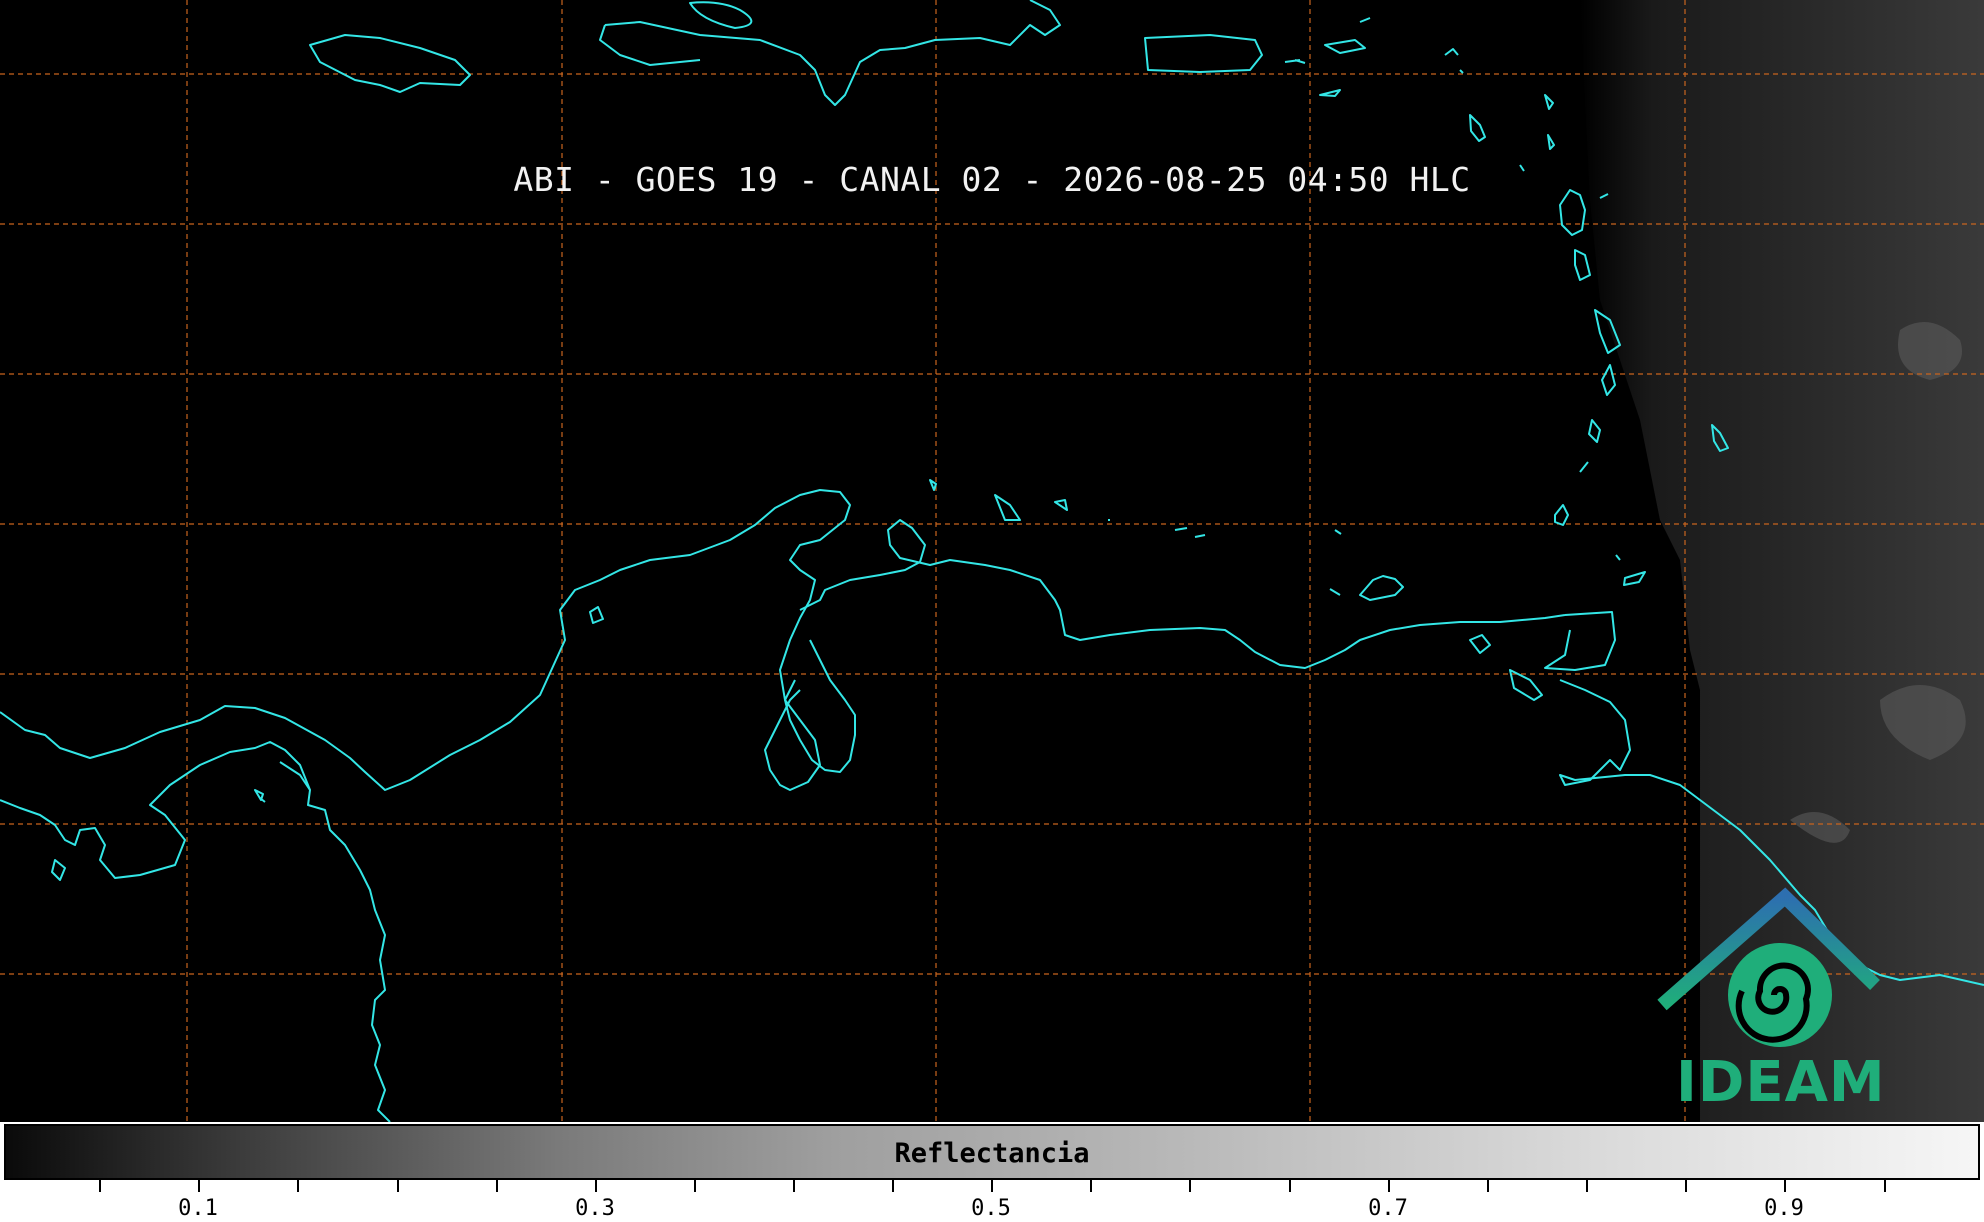 This screenshot has height=1222, width=1984. Describe the element at coordinates (1327, 57) in the screenshot. I see `coast-islands-ne` at that location.